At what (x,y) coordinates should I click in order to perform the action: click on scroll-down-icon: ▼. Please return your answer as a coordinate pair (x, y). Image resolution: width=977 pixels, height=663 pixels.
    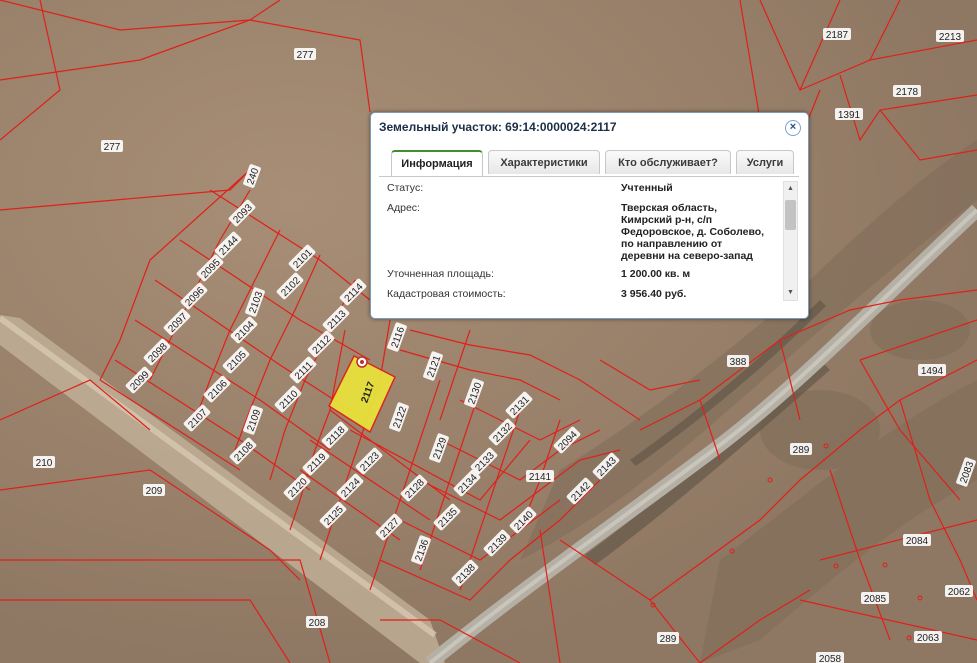
    Looking at the image, I should click on (790, 293).